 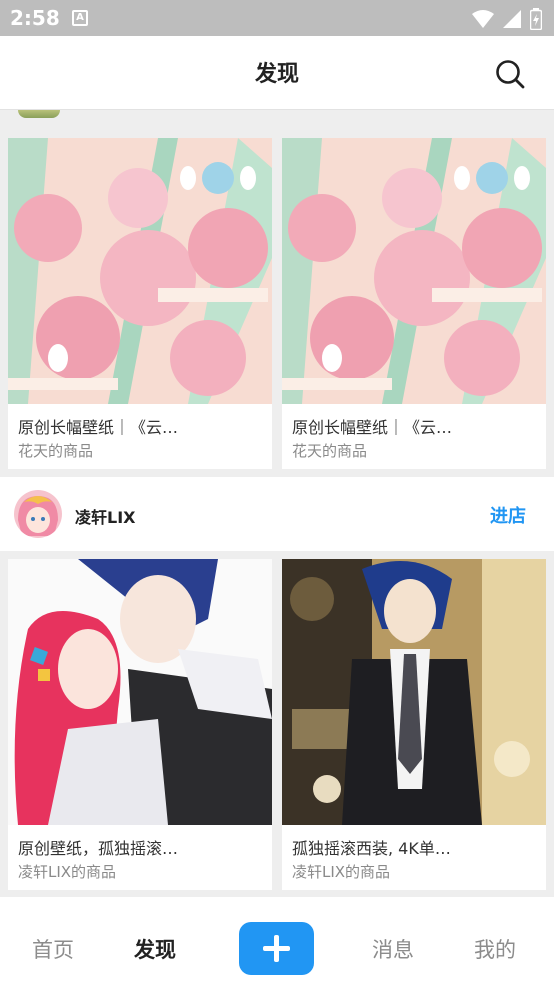 I want to click on nav-messages: 消息, so click(x=393, y=949).